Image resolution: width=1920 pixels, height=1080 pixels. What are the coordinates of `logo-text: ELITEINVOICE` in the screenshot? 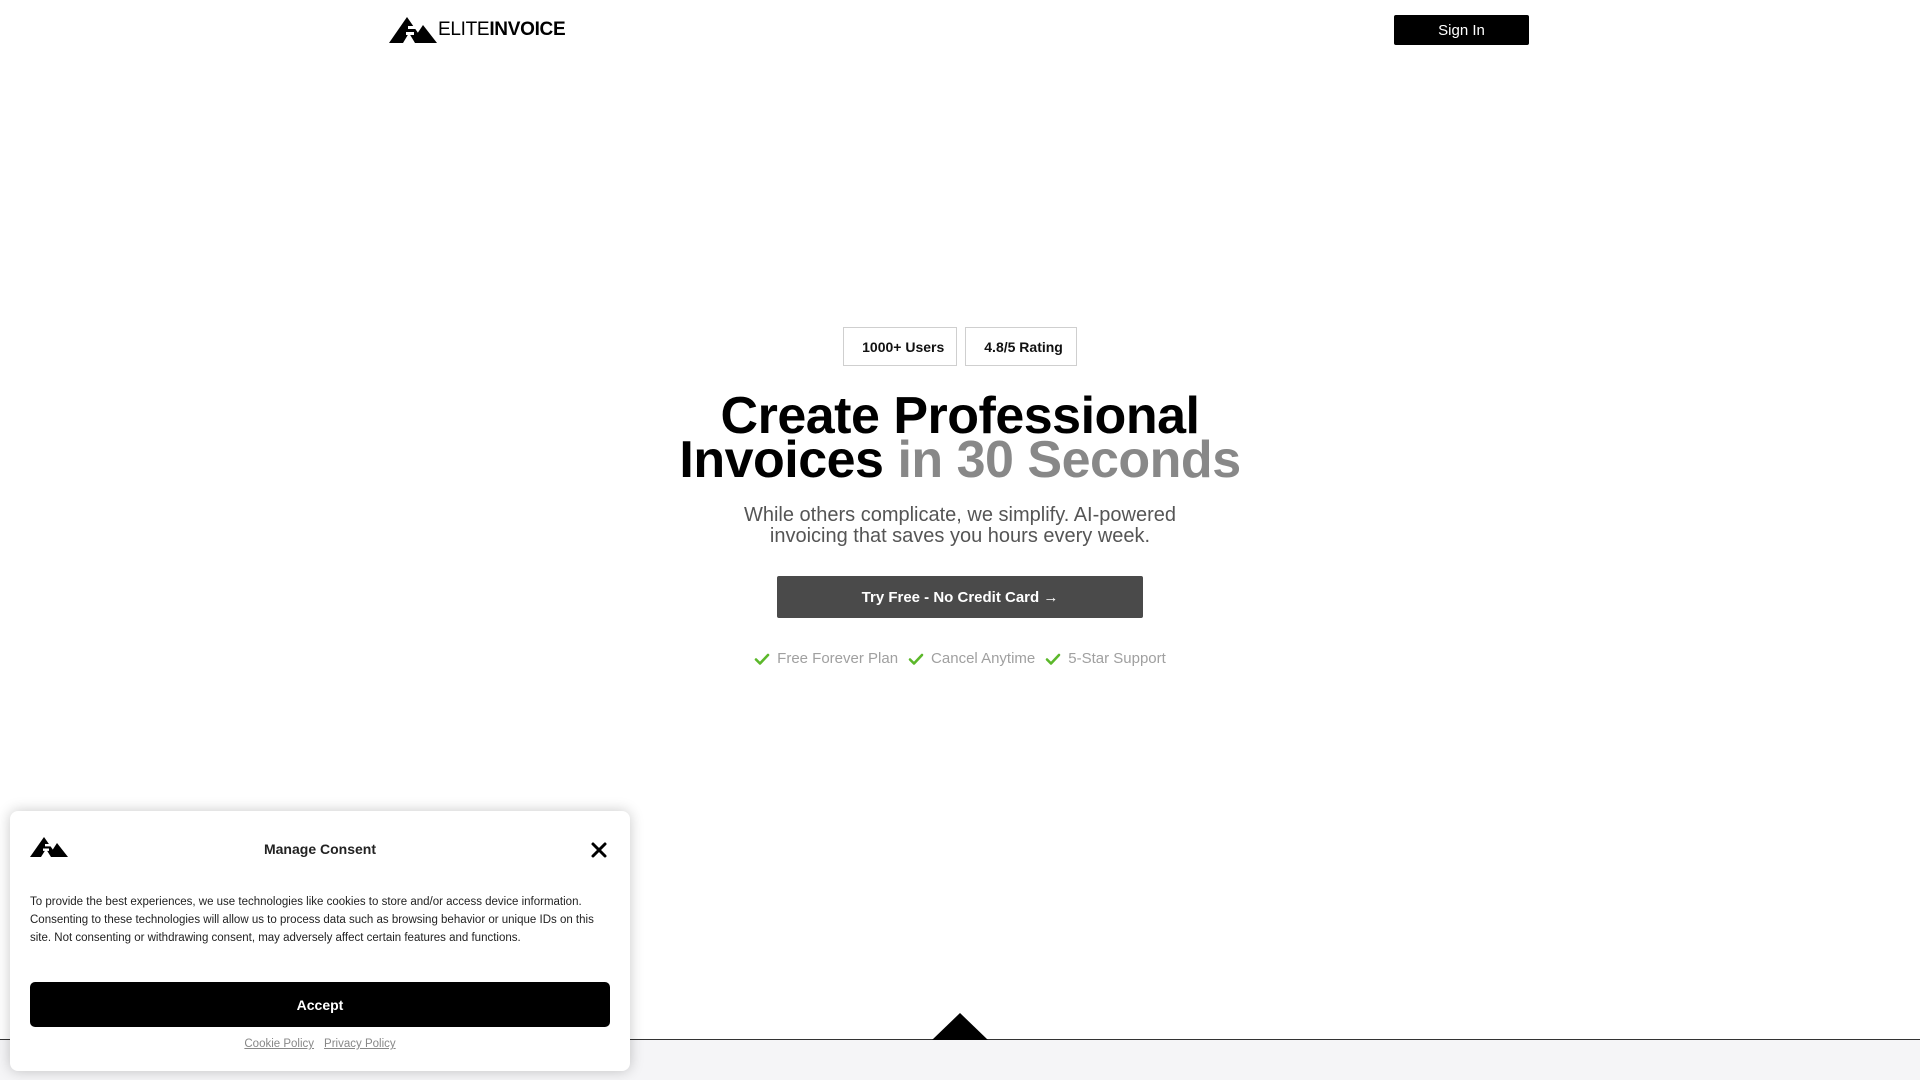 It's located at (502, 30).